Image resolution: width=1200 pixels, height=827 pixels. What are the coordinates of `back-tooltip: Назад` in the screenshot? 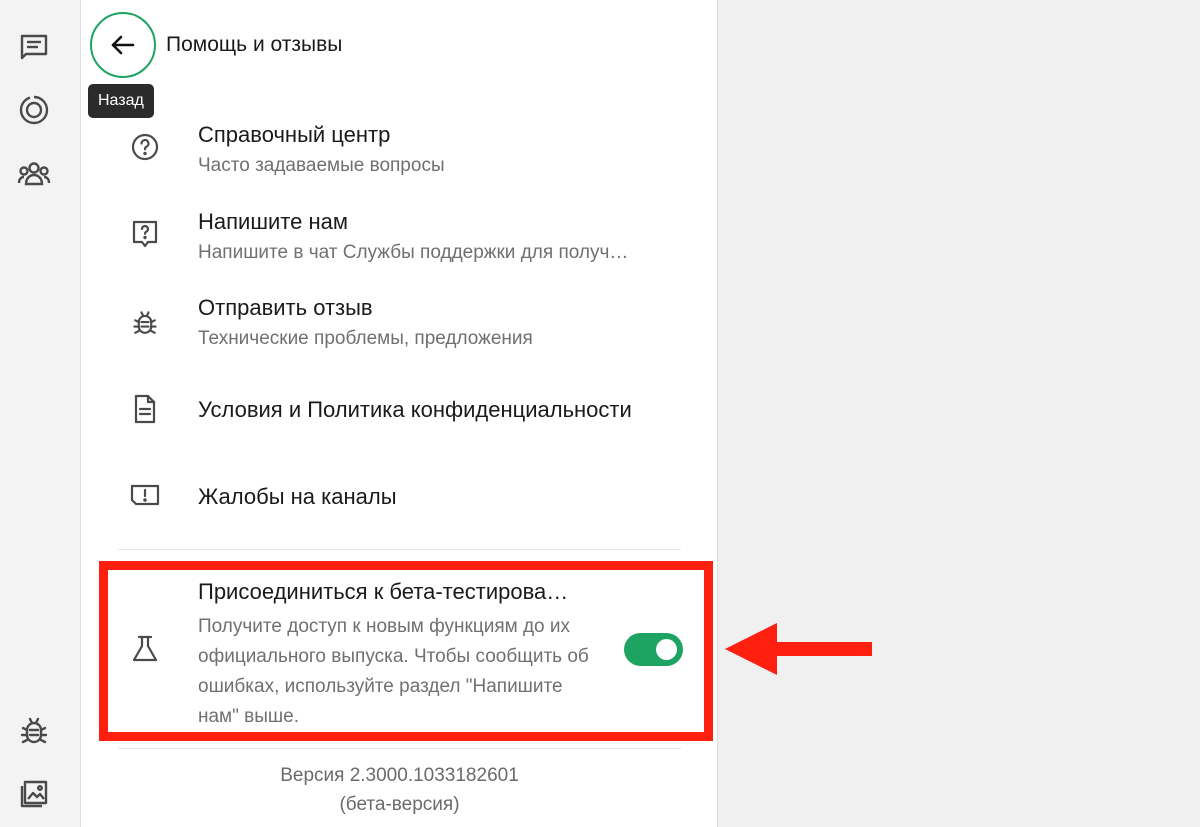 It's located at (121, 101).